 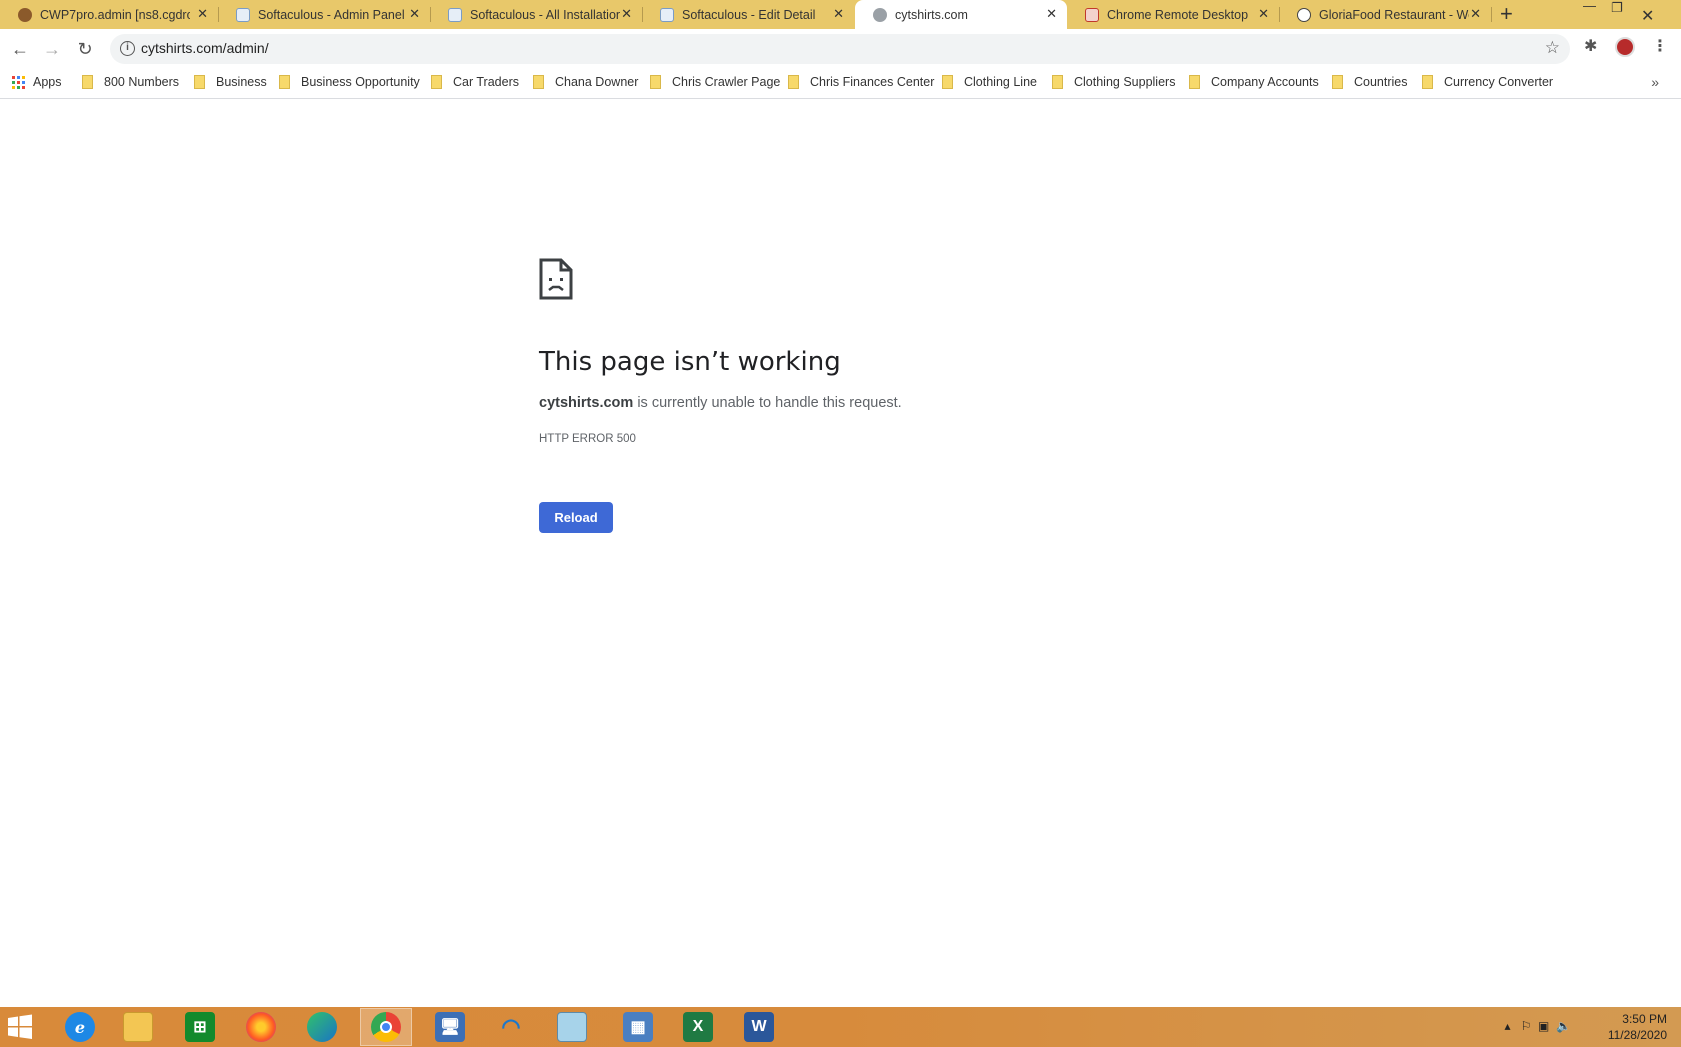 I want to click on notepad-icon, so click(x=572, y=1027).